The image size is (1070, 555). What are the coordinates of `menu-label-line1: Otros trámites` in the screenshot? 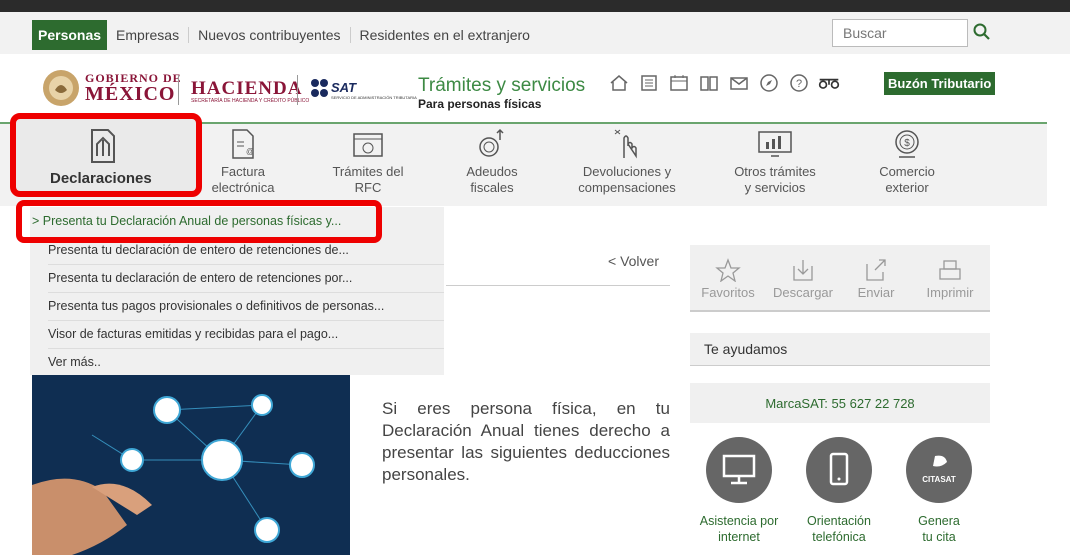 It's located at (775, 171).